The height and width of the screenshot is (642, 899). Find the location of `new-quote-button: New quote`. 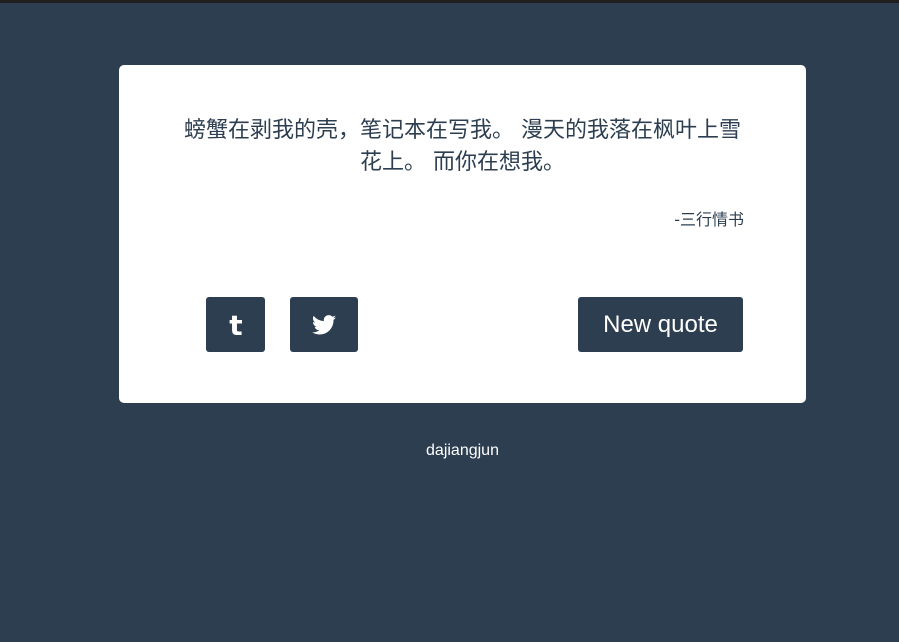

new-quote-button: New quote is located at coordinates (660, 324).